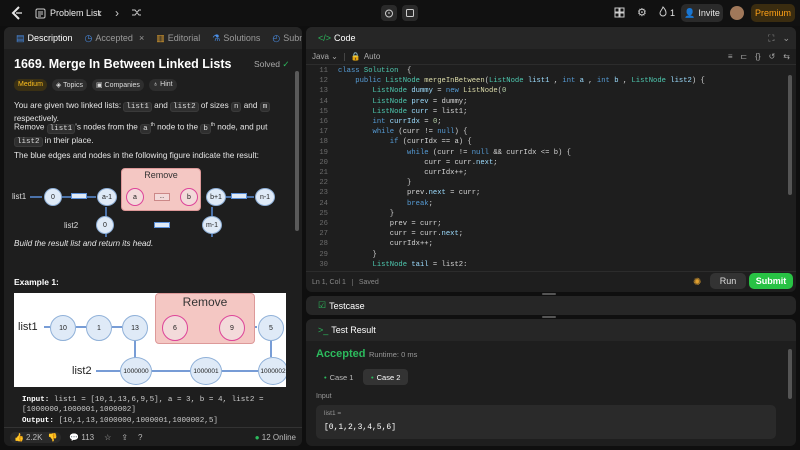 The image size is (800, 450). I want to click on code-line: 16 int currIdx = 0;, so click(547, 122).